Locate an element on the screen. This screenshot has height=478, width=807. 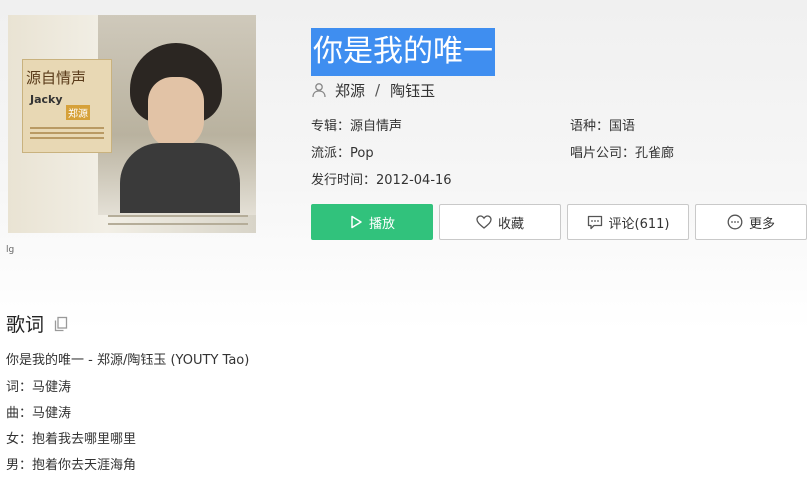
cover-bottom-text-lines is located at coordinates (178, 216).